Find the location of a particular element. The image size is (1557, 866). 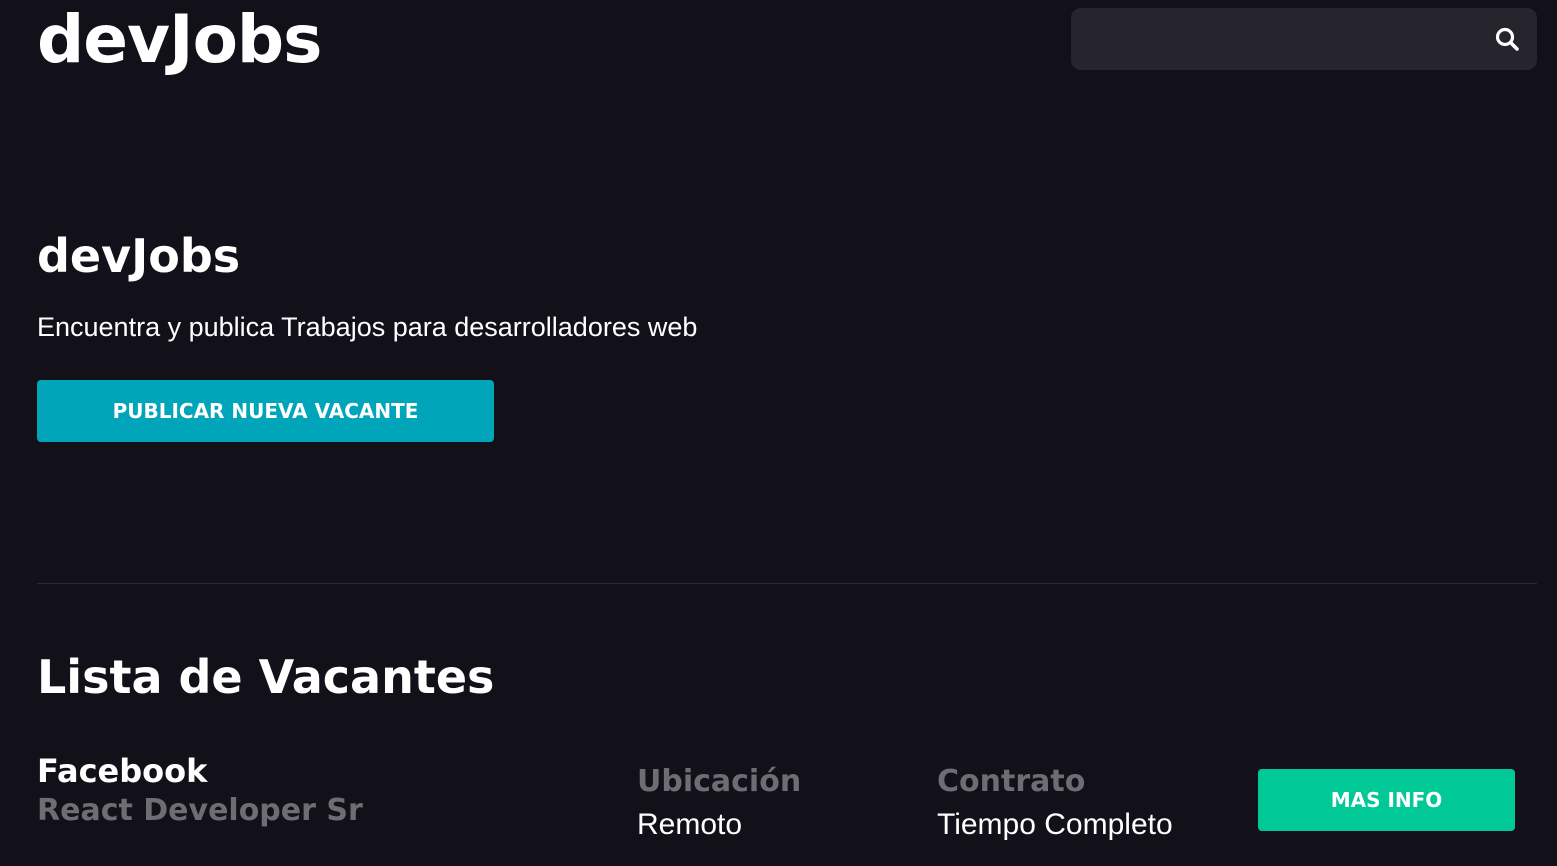

search-icon is located at coordinates (1507, 39).